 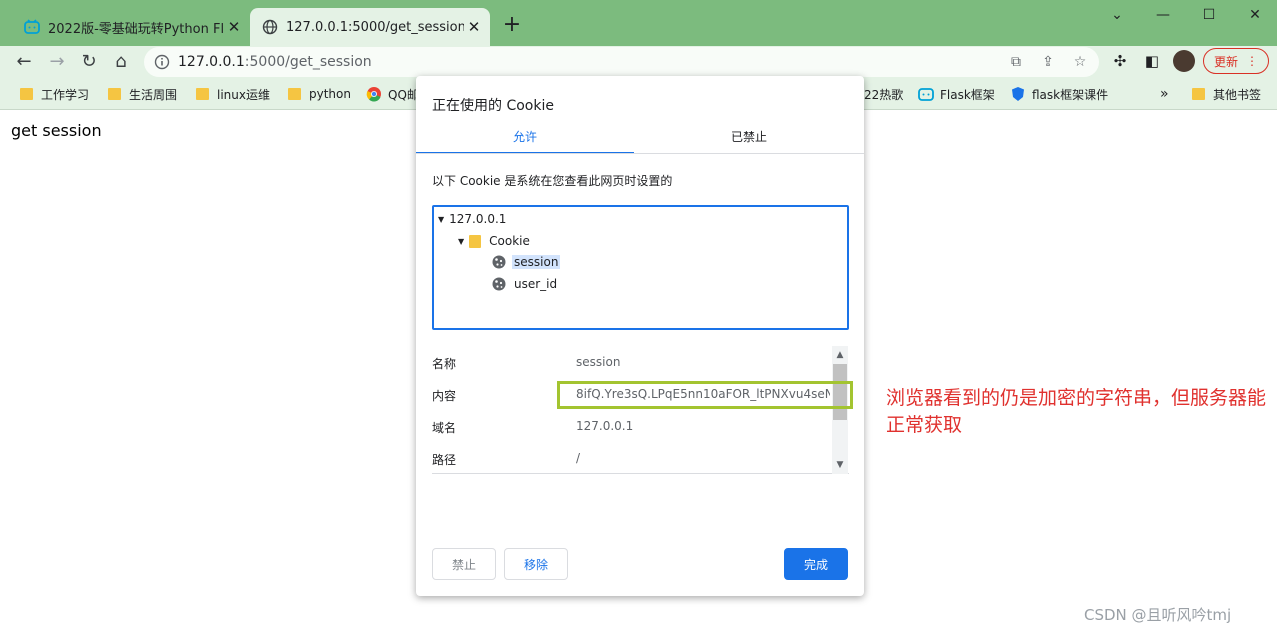 What do you see at coordinates (621, 62) in the screenshot?
I see `address-bar: 127.0.0.1:5000/get_session ⧉ ⇪ ☆` at bounding box center [621, 62].